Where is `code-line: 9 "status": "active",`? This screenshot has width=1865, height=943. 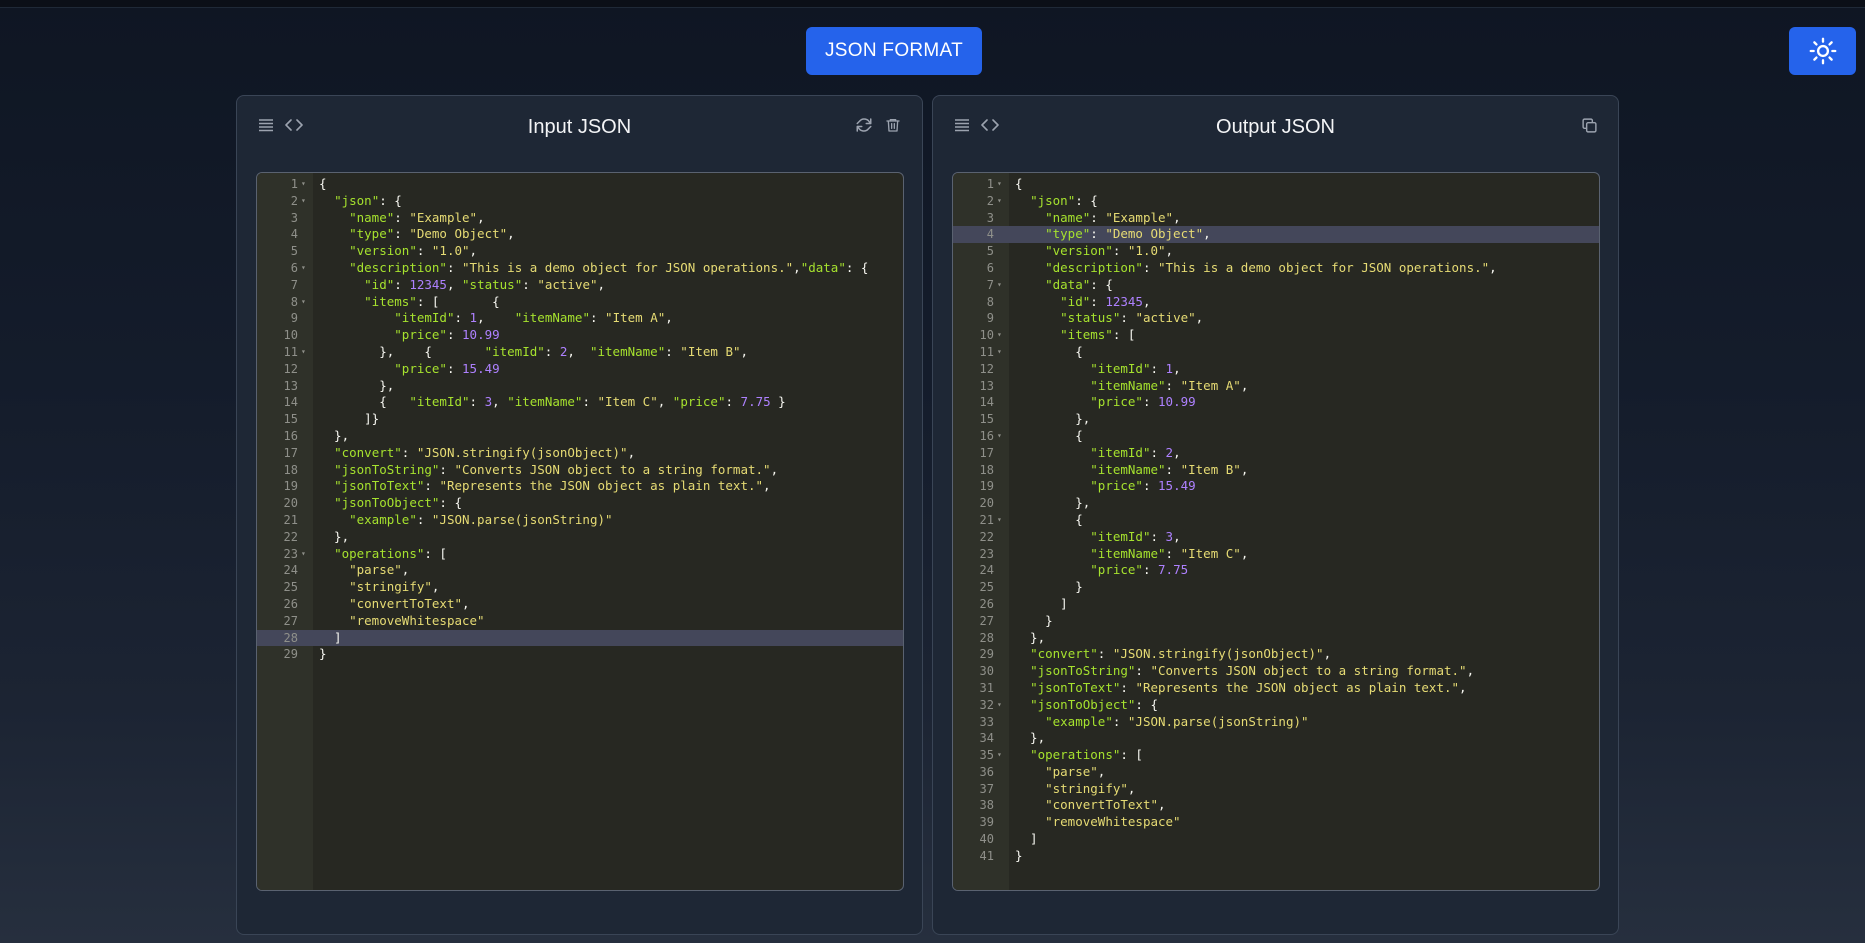
code-line: 9 "status": "active", is located at coordinates (1276, 318).